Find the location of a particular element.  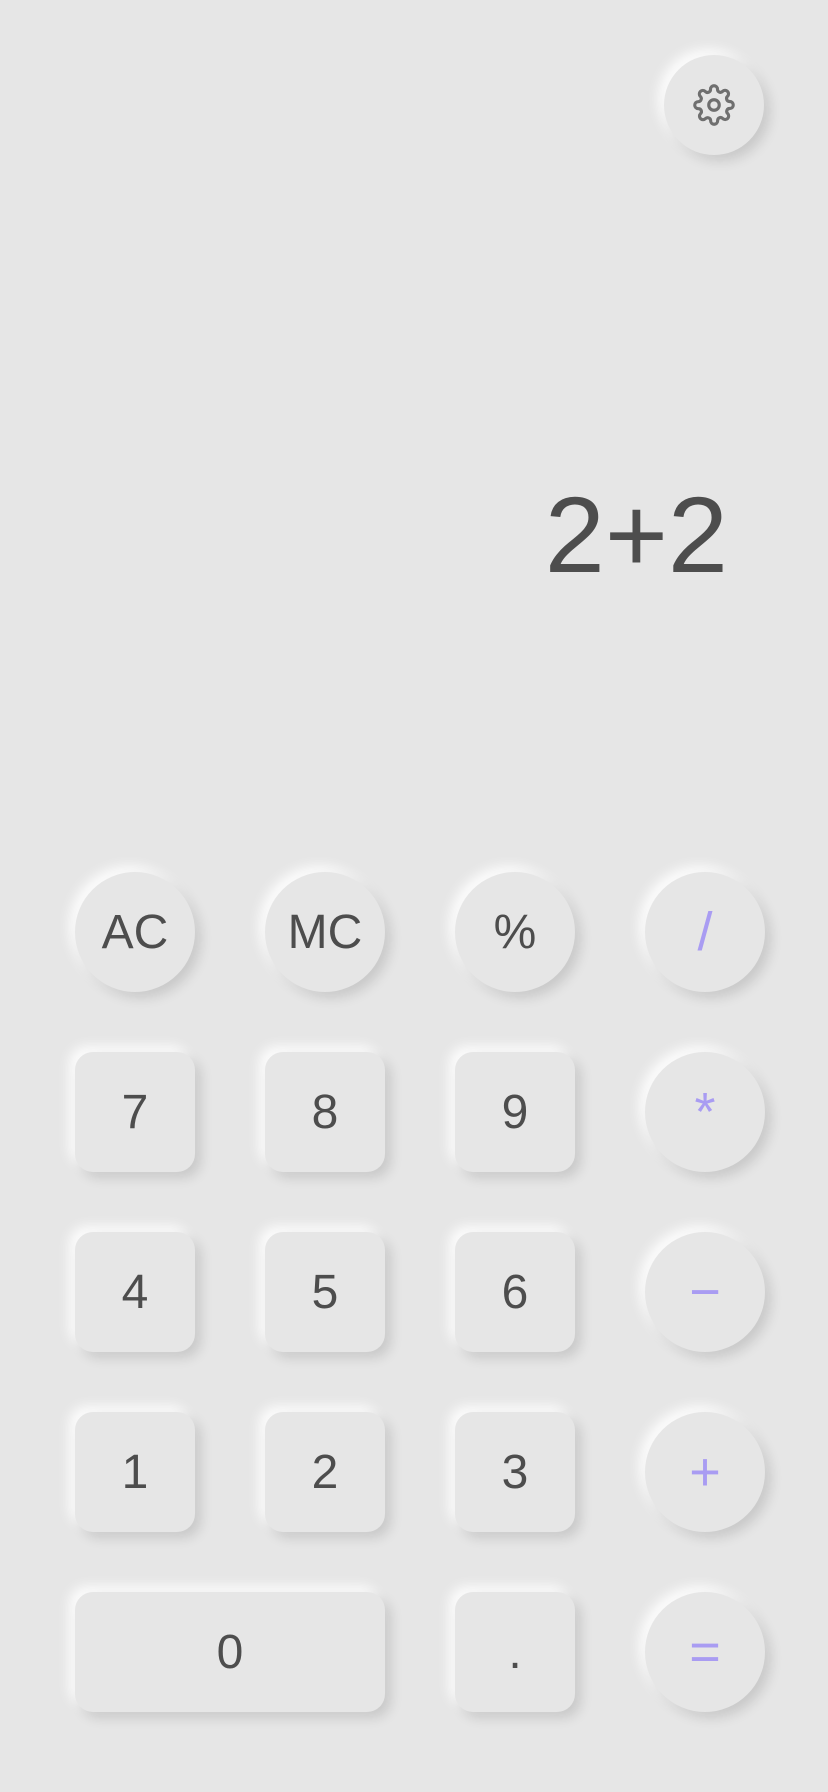

ac-button: AC is located at coordinates (135, 932).